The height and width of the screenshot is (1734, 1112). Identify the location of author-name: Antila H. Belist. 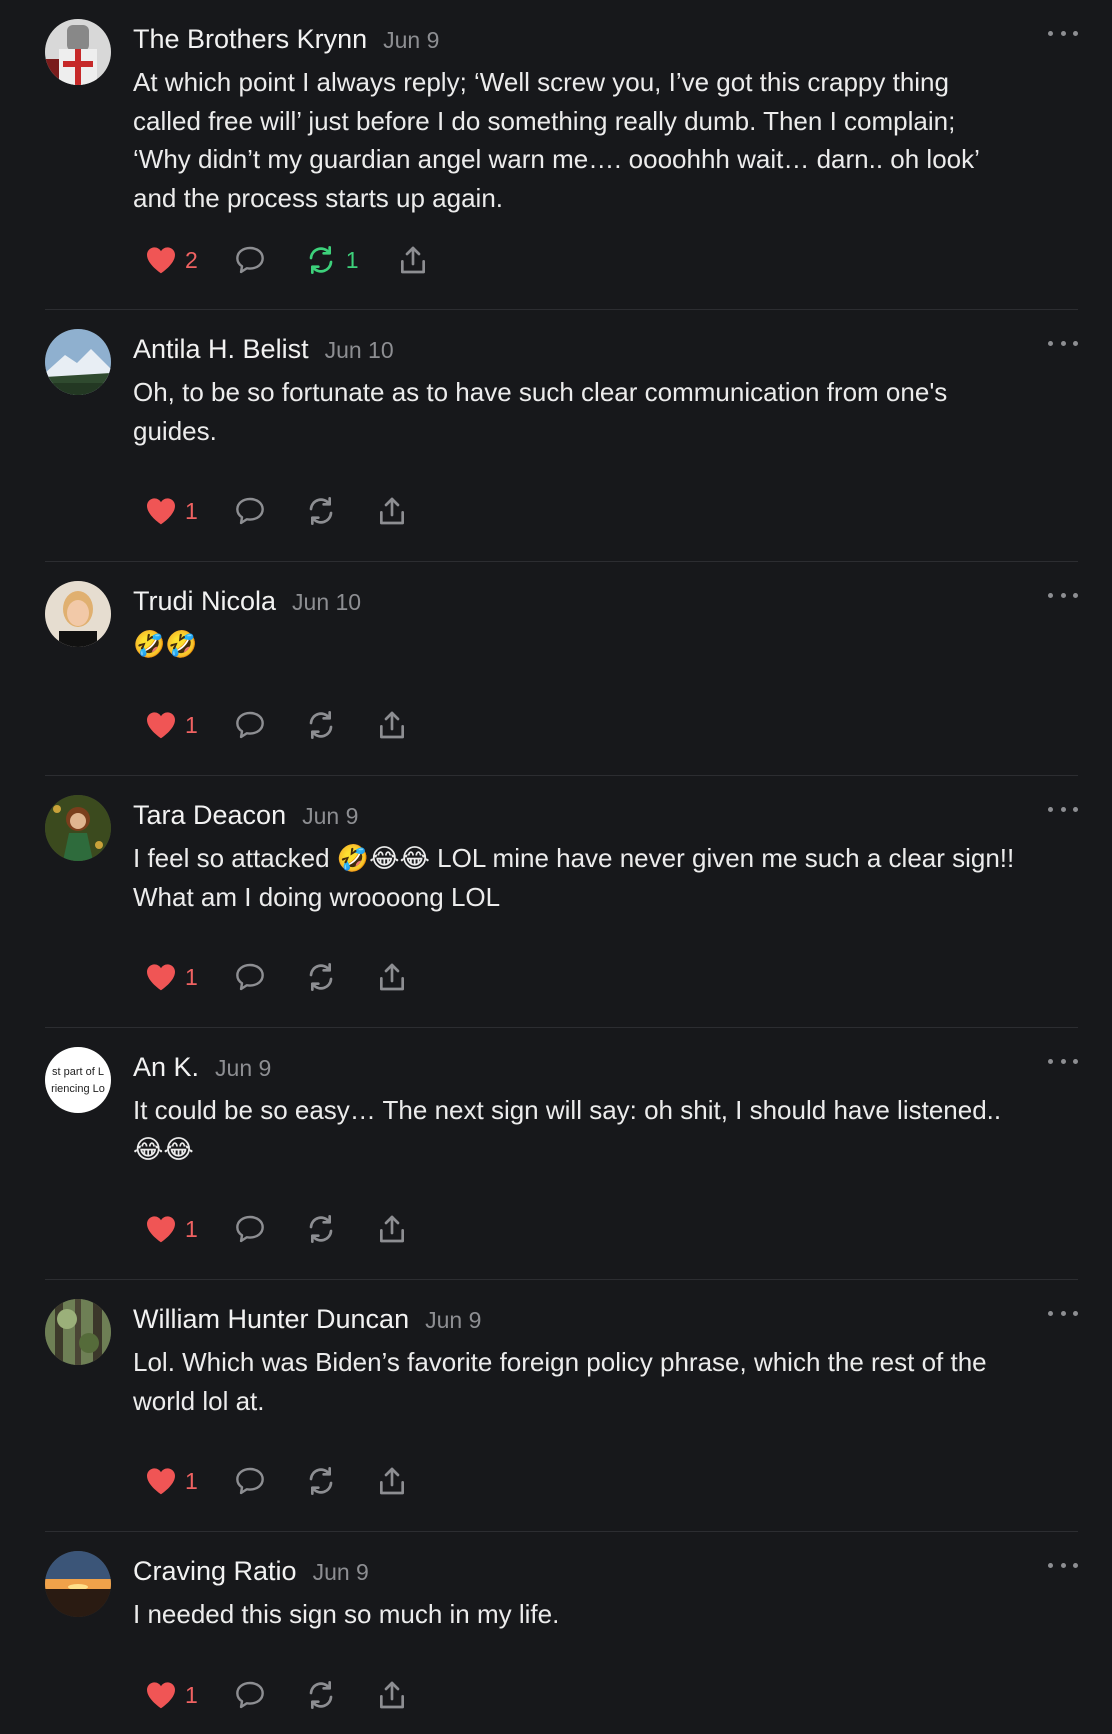
(221, 349).